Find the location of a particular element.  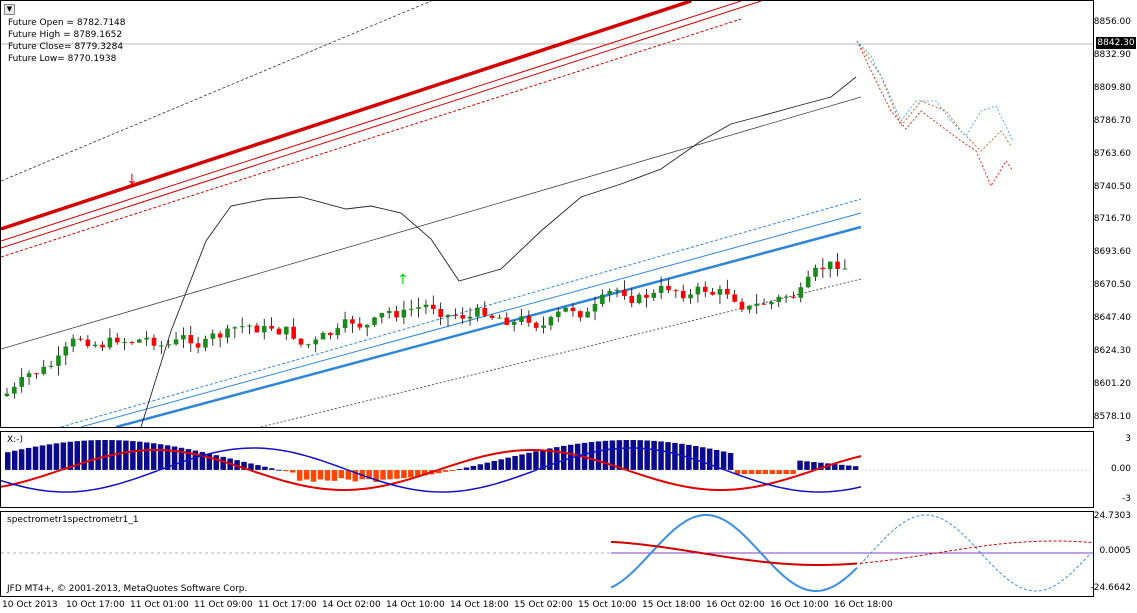

price-tick: 8809.80 is located at coordinates (1112, 88).